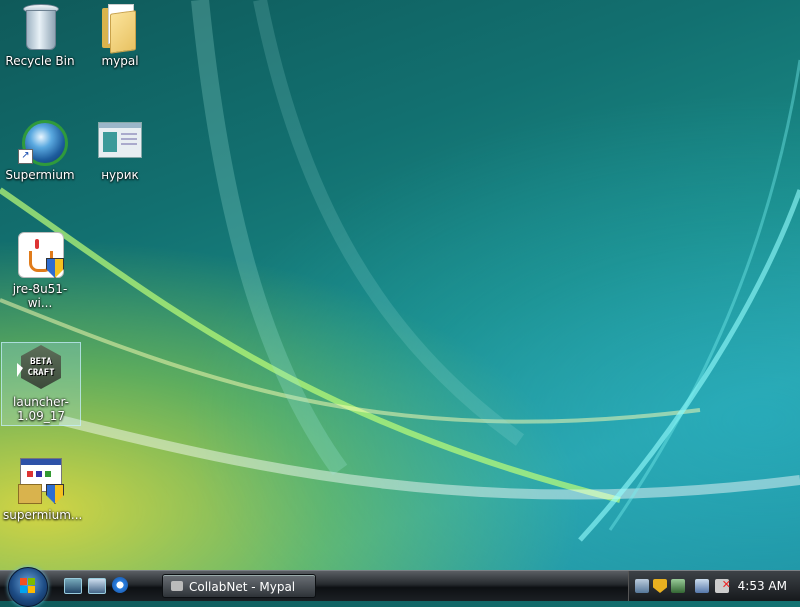  I want to click on window-thumbnail-icon, so click(120, 140).